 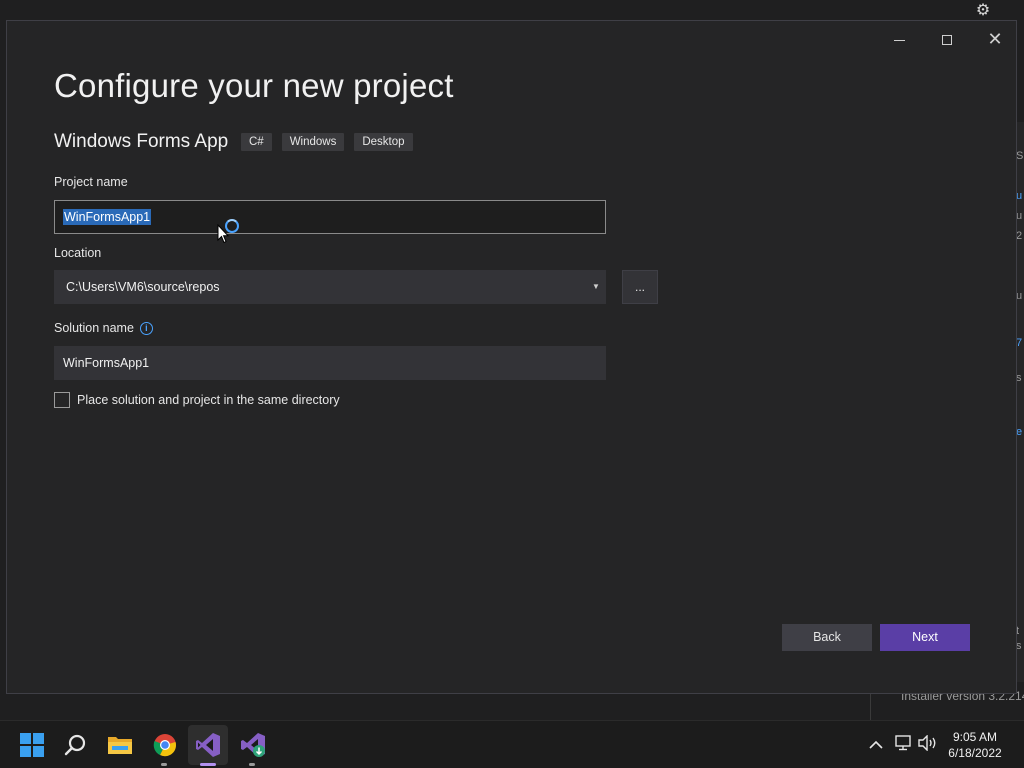 What do you see at coordinates (32, 745) in the screenshot?
I see `start-icon` at bounding box center [32, 745].